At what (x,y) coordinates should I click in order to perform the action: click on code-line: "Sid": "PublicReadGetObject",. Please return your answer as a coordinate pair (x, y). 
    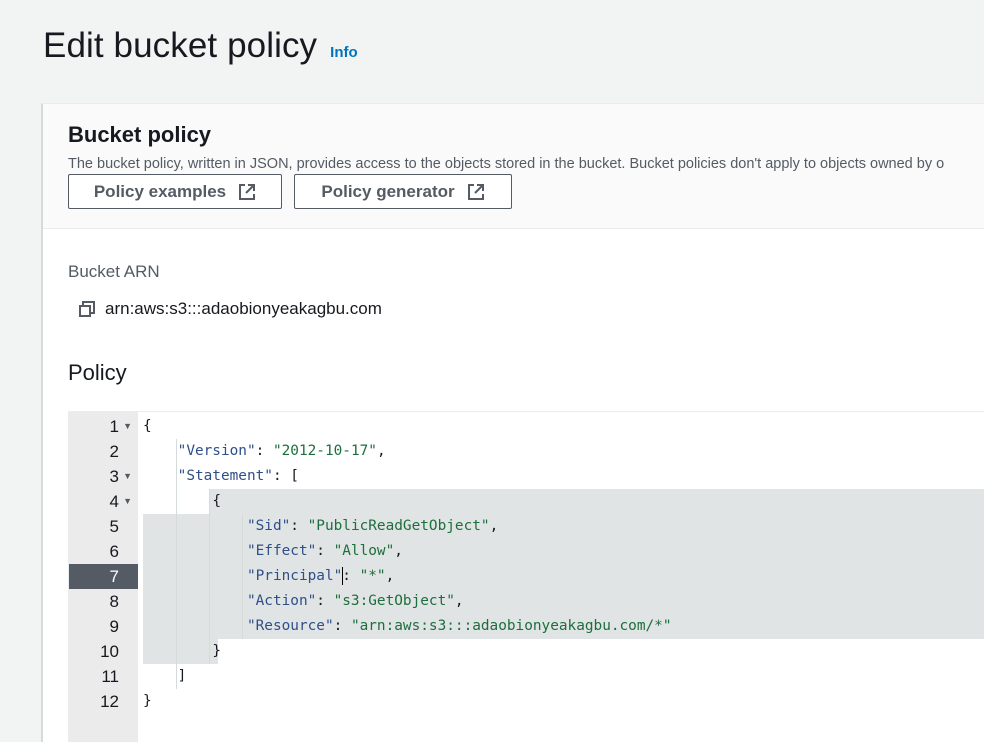
    Looking at the image, I should click on (320, 526).